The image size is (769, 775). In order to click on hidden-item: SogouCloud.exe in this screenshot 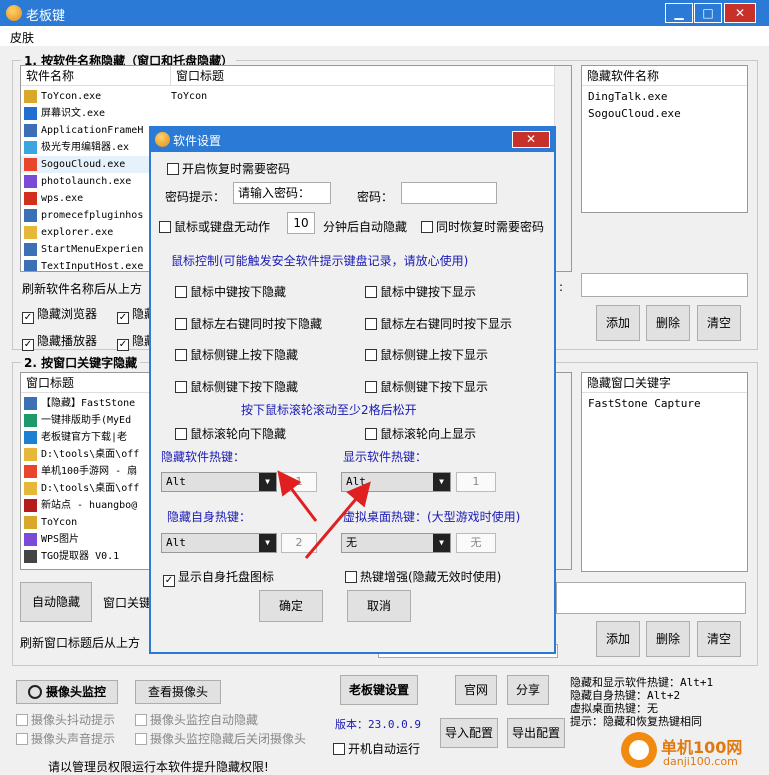, I will do `click(634, 113)`.